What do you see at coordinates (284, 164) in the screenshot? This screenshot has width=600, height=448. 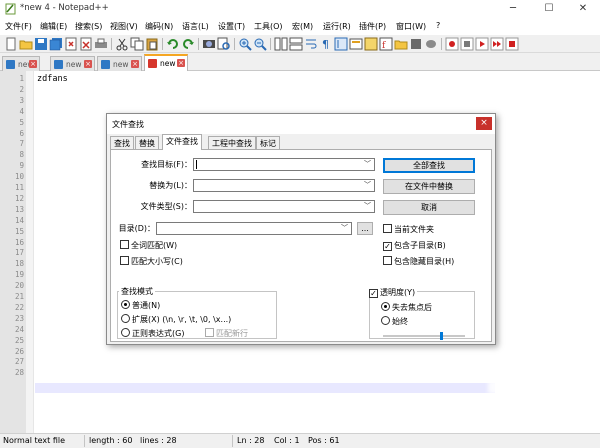 I see `find-what-combo: ﹀` at bounding box center [284, 164].